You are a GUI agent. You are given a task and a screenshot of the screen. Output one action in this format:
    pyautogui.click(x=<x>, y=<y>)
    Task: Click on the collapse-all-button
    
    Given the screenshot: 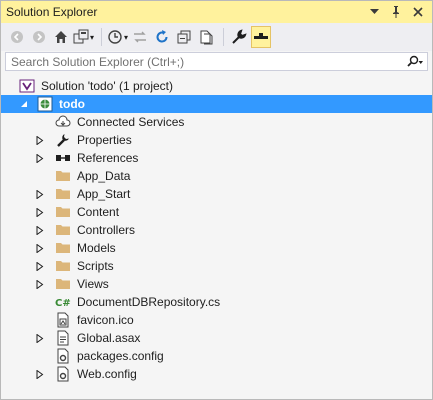 What is the action you would take?
    pyautogui.click(x=184, y=37)
    